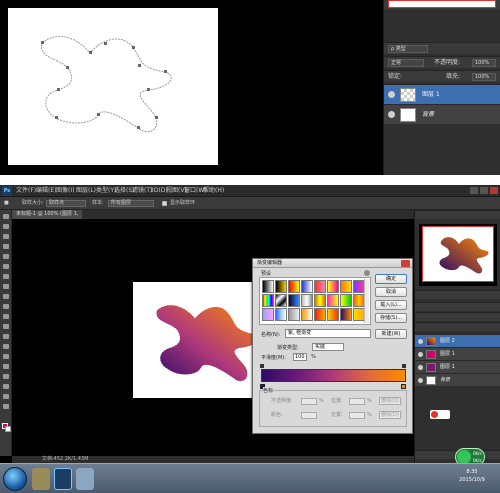 The height and width of the screenshot is (493, 500). What do you see at coordinates (6, 336) in the screenshot?
I see `blur-tool-icon` at bounding box center [6, 336].